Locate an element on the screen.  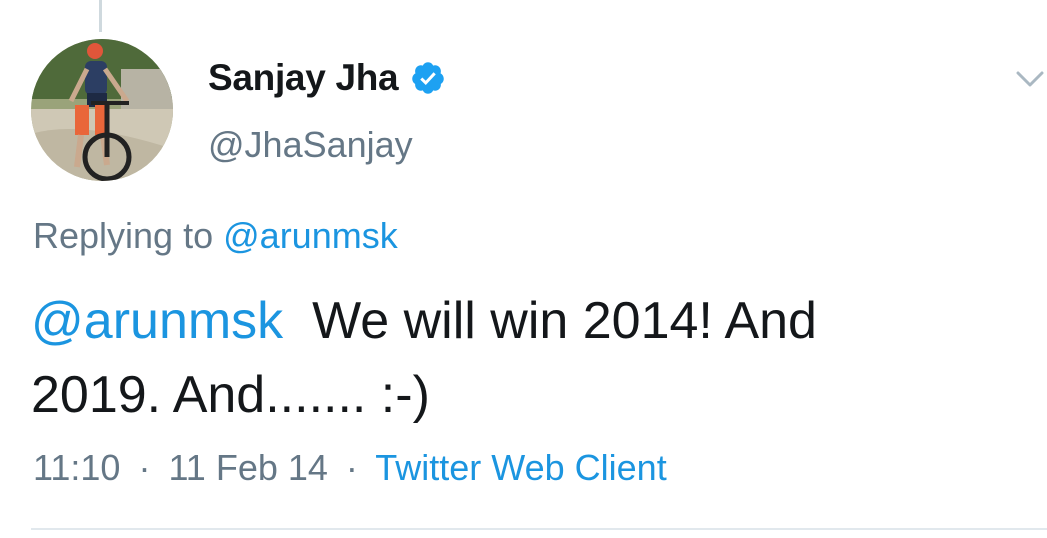
divider is located at coordinates (539, 529).